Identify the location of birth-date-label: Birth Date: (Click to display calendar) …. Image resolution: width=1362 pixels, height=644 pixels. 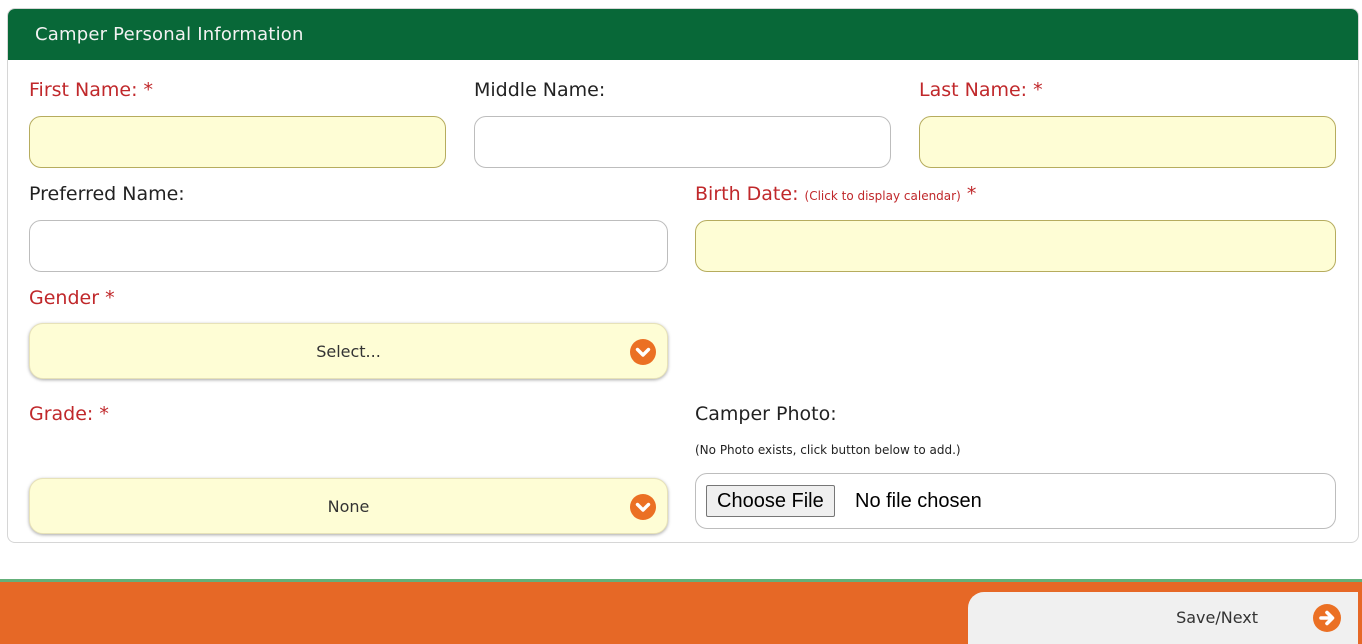
(836, 194).